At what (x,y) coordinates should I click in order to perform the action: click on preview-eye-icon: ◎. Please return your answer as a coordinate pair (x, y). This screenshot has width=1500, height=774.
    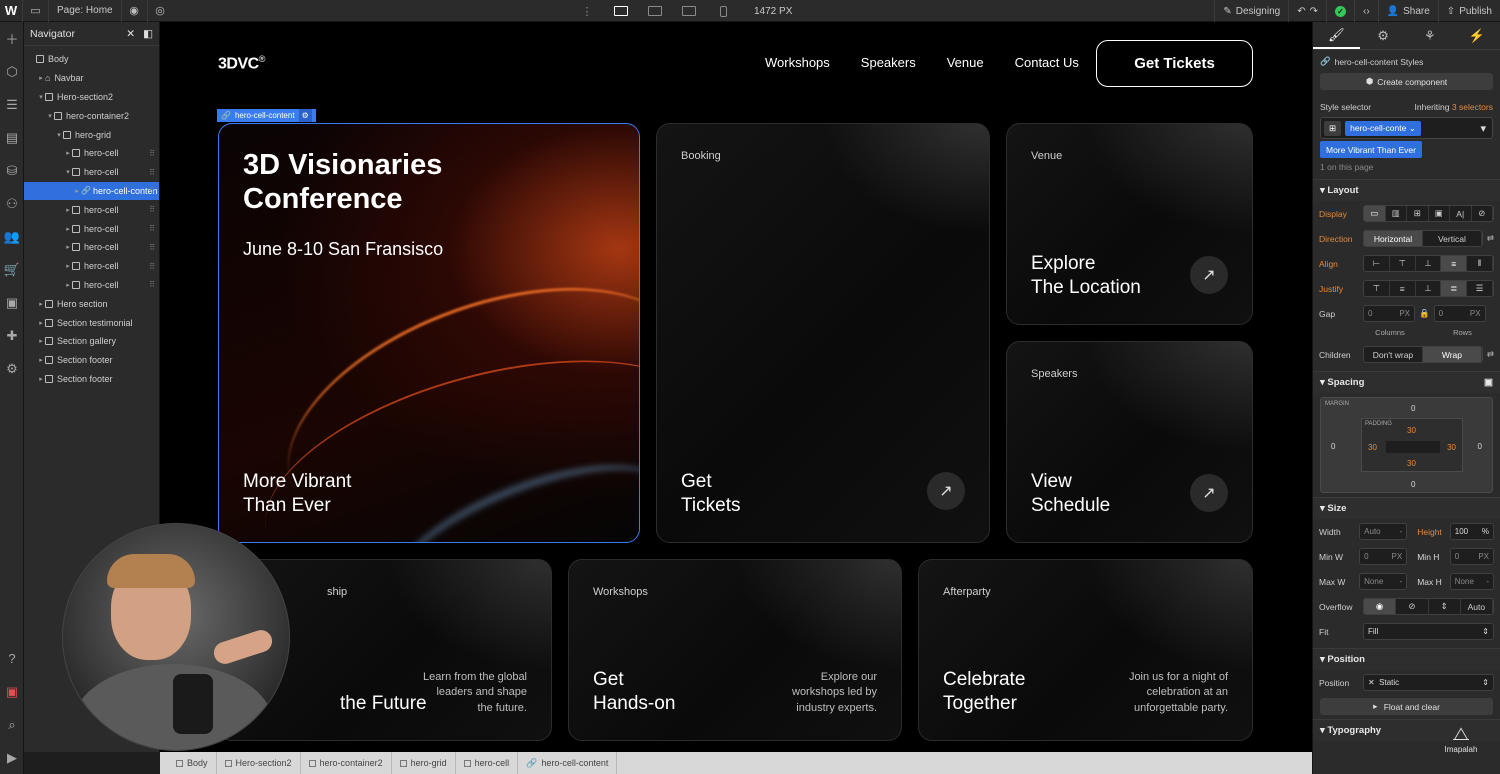
    Looking at the image, I should click on (159, 11).